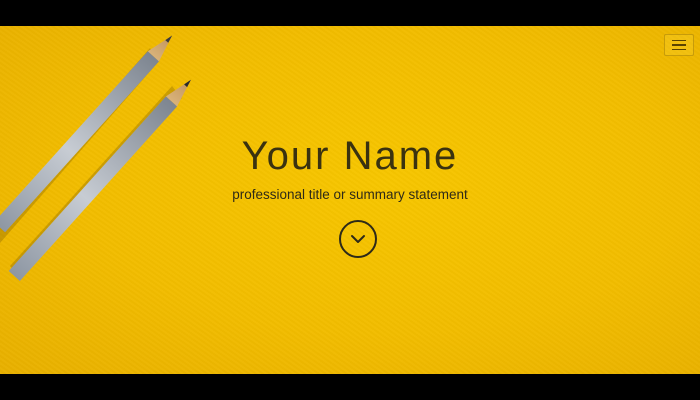 The width and height of the screenshot is (700, 400). I want to click on menu-button, so click(679, 45).